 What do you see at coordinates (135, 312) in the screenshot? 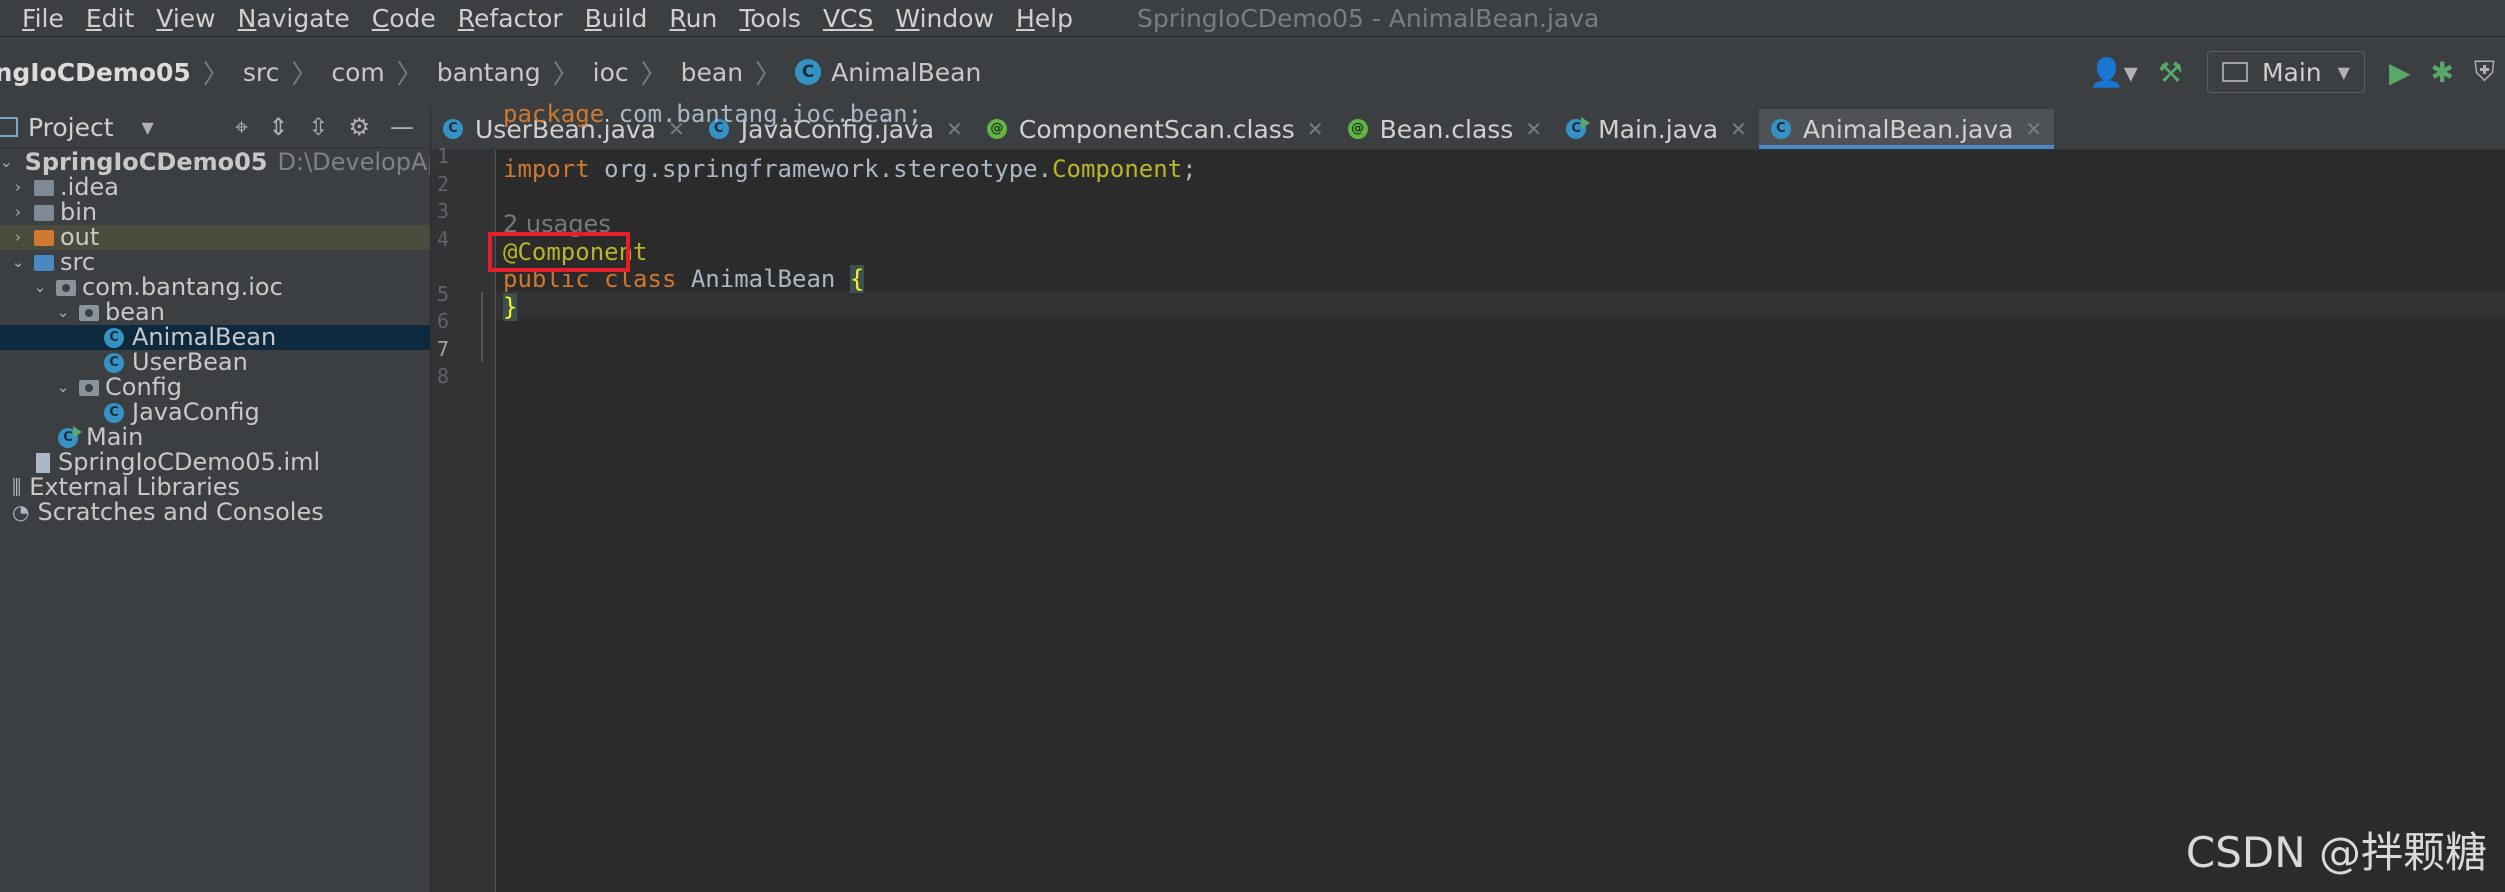
I see `tree-item-label: bean` at bounding box center [135, 312].